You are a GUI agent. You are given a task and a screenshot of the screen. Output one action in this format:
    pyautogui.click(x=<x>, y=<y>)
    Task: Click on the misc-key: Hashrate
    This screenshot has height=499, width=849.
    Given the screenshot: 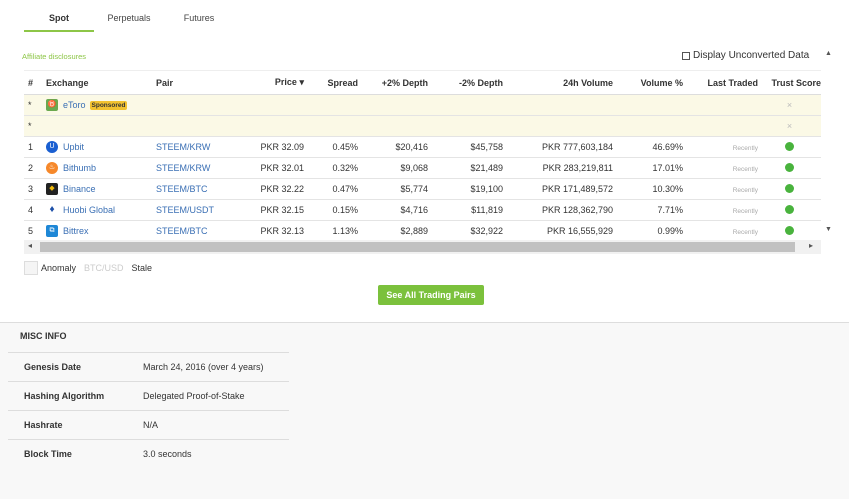 What is the action you would take?
    pyautogui.click(x=43, y=425)
    